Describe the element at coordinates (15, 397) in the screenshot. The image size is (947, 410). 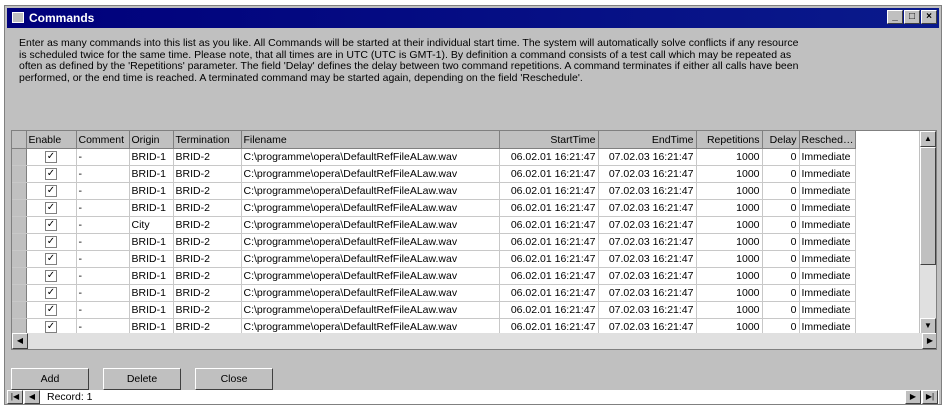
I see `first-record-icon: |◀` at that location.